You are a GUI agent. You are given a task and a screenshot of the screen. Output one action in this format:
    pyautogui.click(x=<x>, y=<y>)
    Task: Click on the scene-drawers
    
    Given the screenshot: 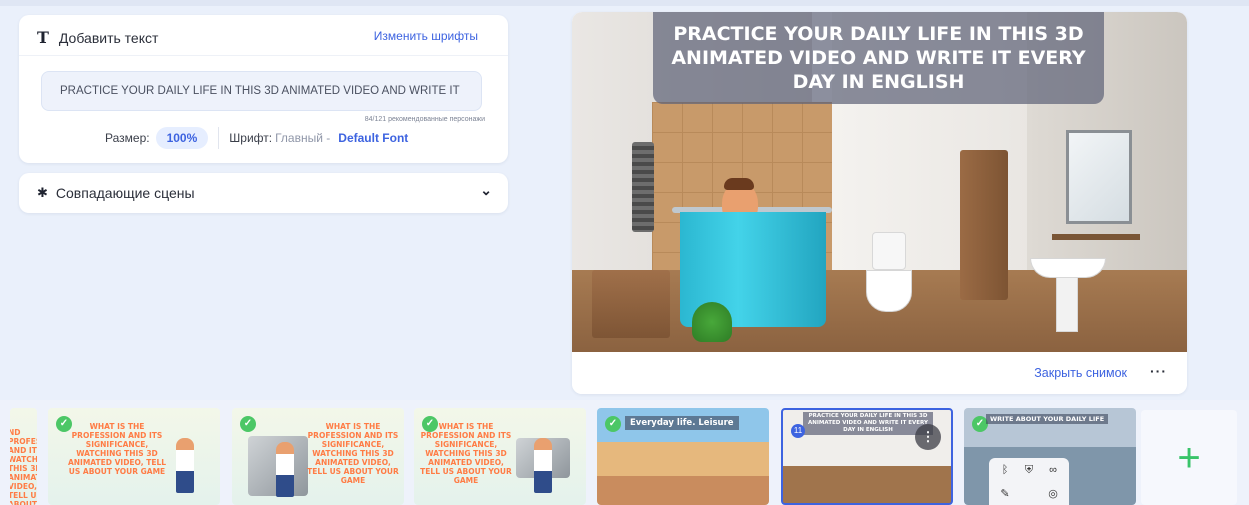 What is the action you would take?
    pyautogui.click(x=631, y=304)
    